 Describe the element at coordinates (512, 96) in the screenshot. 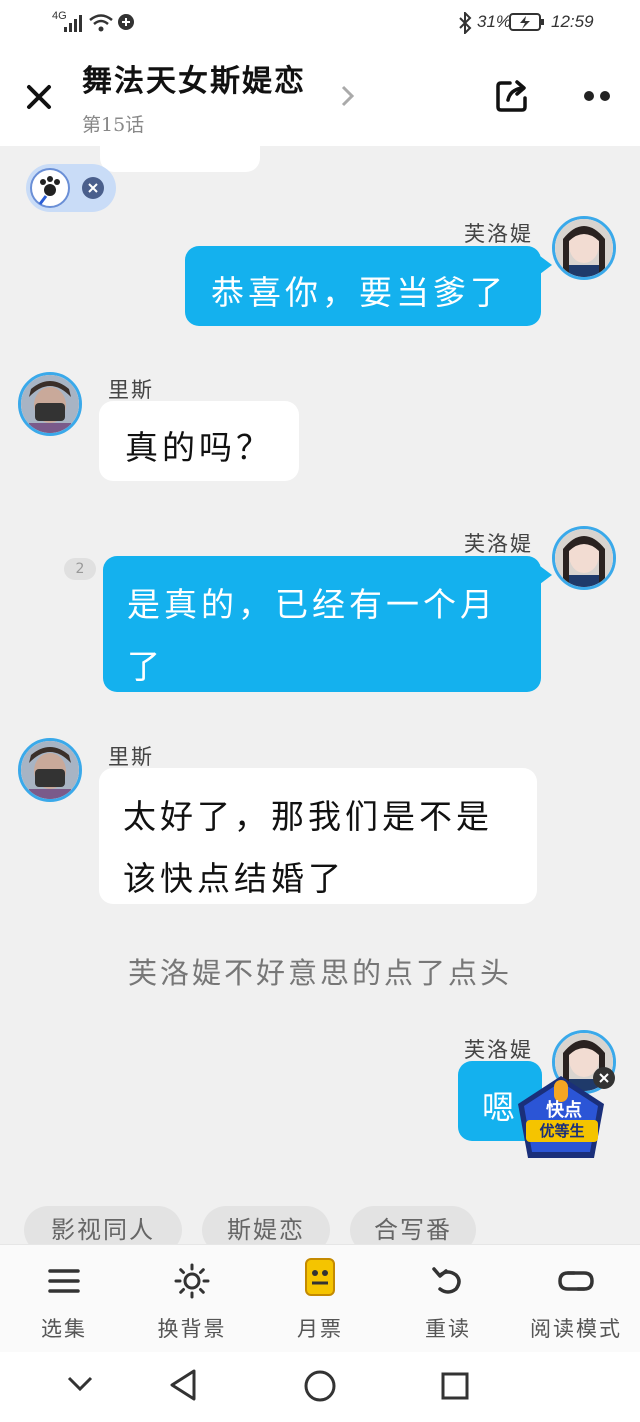

I see `share-icon` at that location.